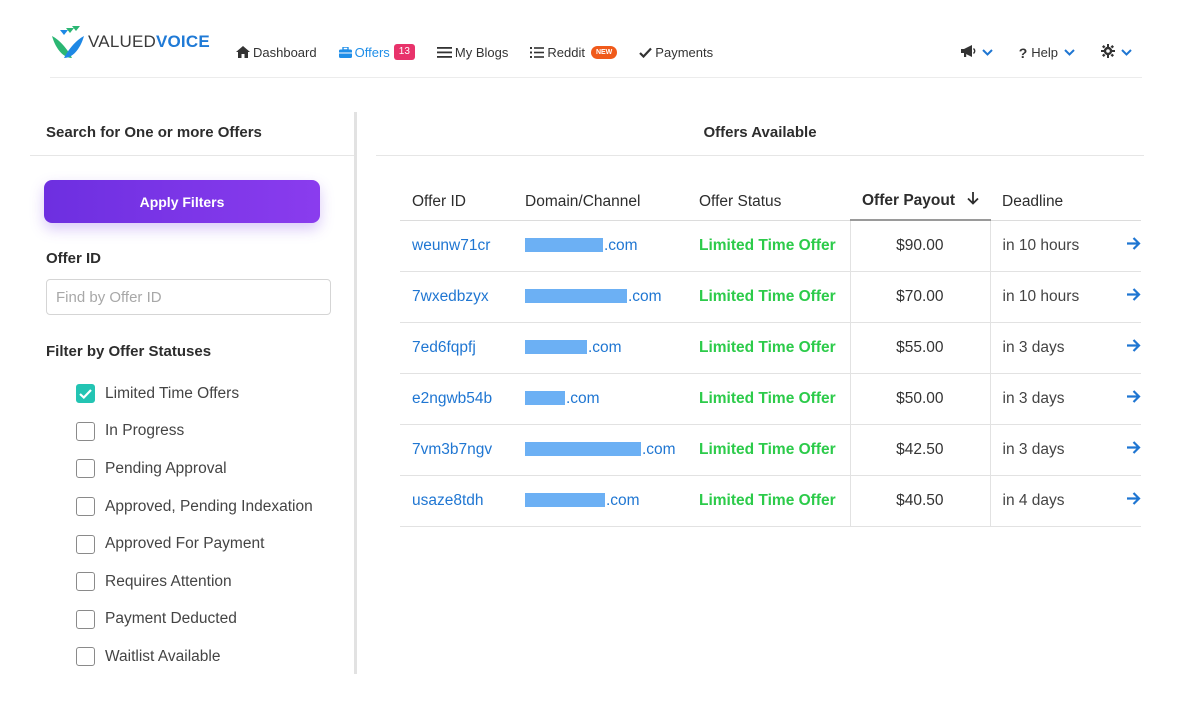  I want to click on status-filter-option: Payment Deducted, so click(194, 620).